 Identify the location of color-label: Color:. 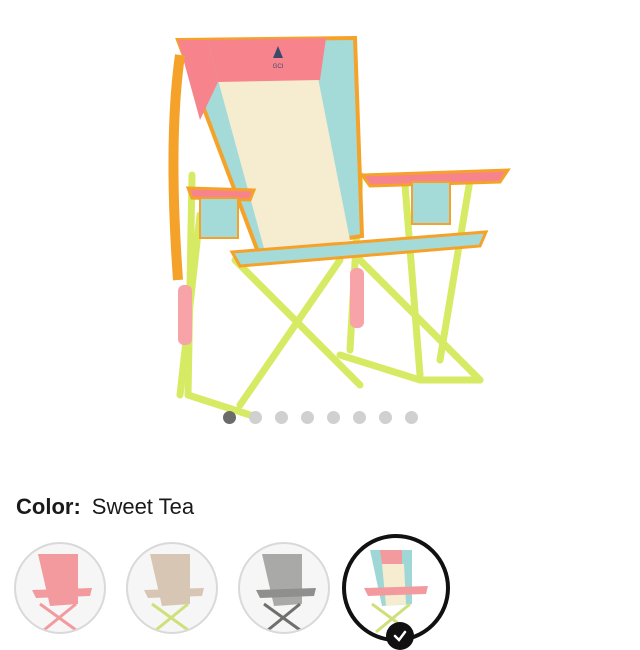
(48, 506).